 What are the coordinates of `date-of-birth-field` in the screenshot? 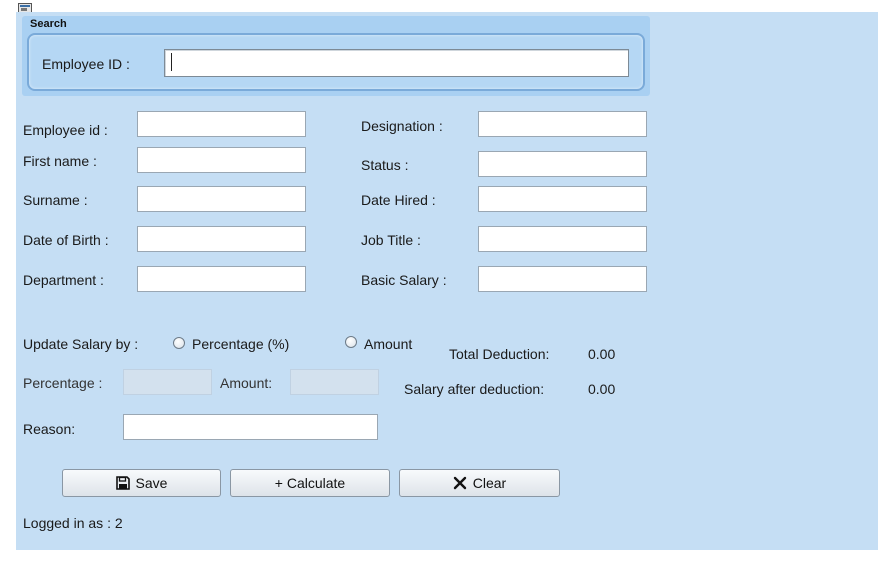 It's located at (221, 239).